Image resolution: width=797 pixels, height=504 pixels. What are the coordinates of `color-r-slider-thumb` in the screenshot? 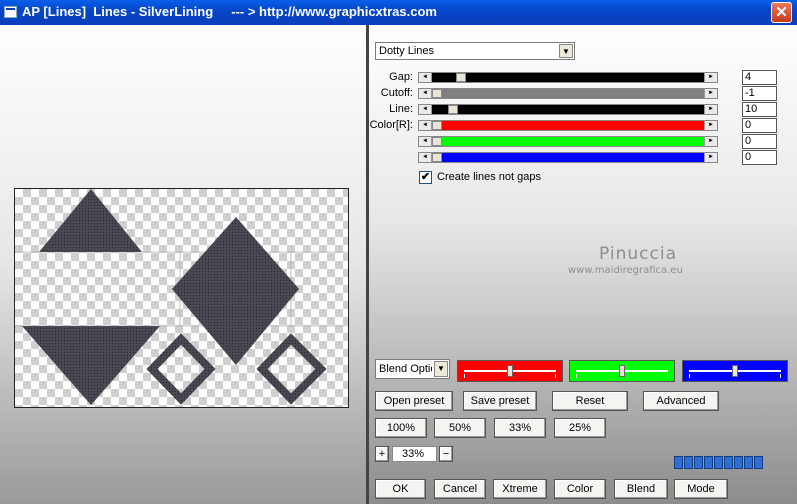 It's located at (437, 125).